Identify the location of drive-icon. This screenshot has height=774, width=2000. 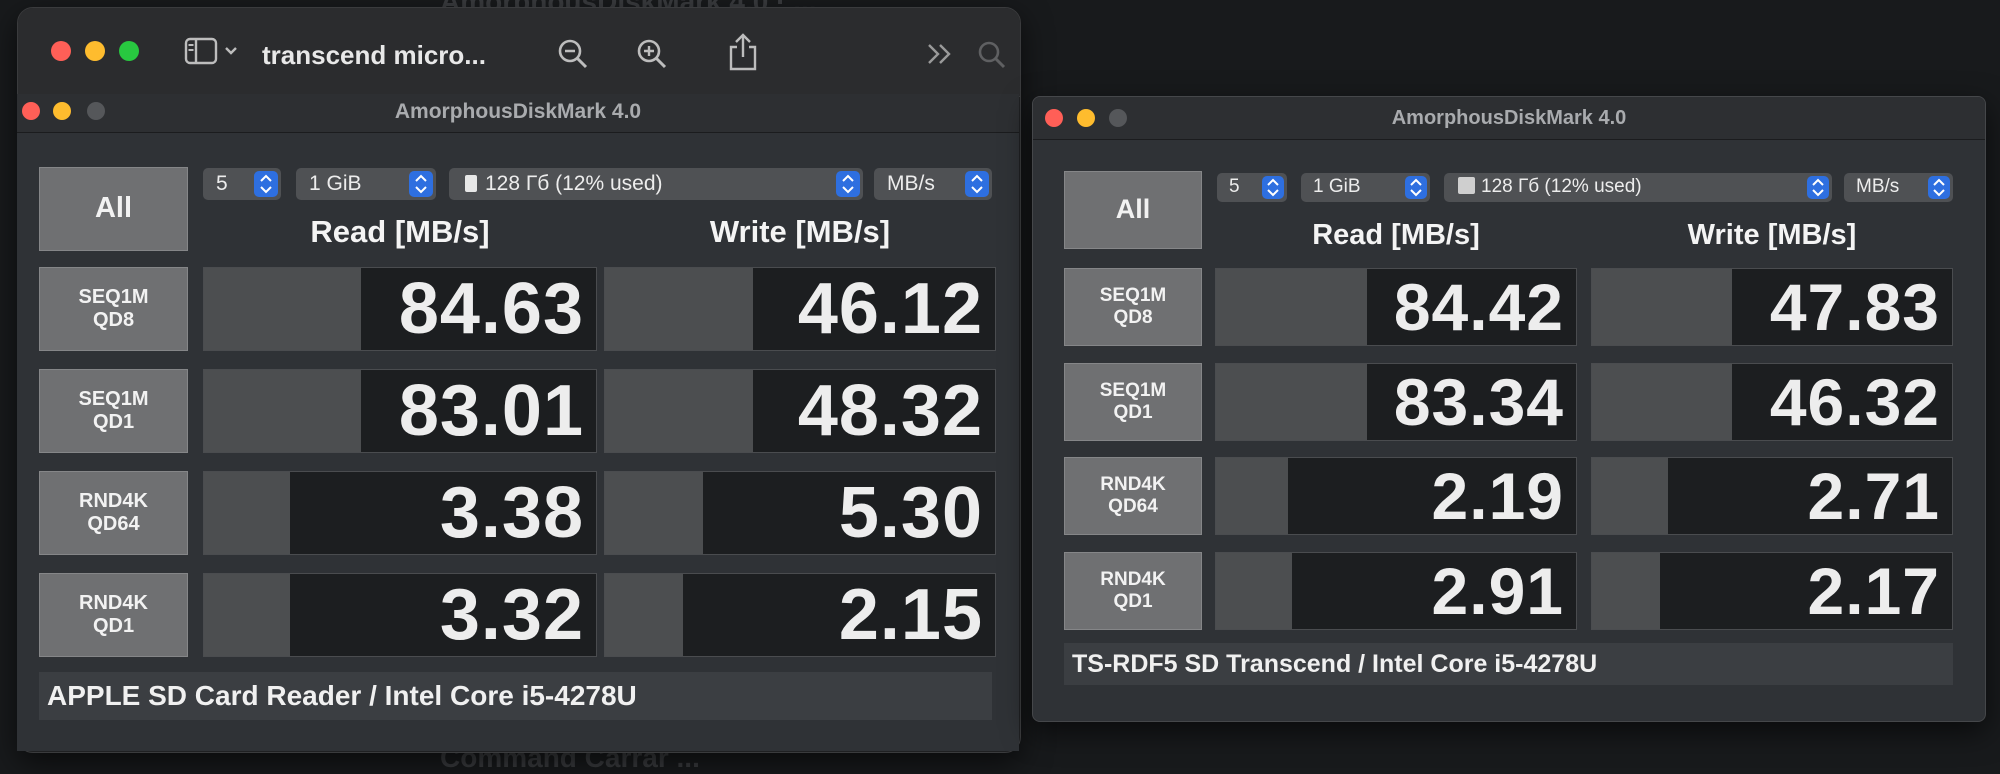
(1466, 185).